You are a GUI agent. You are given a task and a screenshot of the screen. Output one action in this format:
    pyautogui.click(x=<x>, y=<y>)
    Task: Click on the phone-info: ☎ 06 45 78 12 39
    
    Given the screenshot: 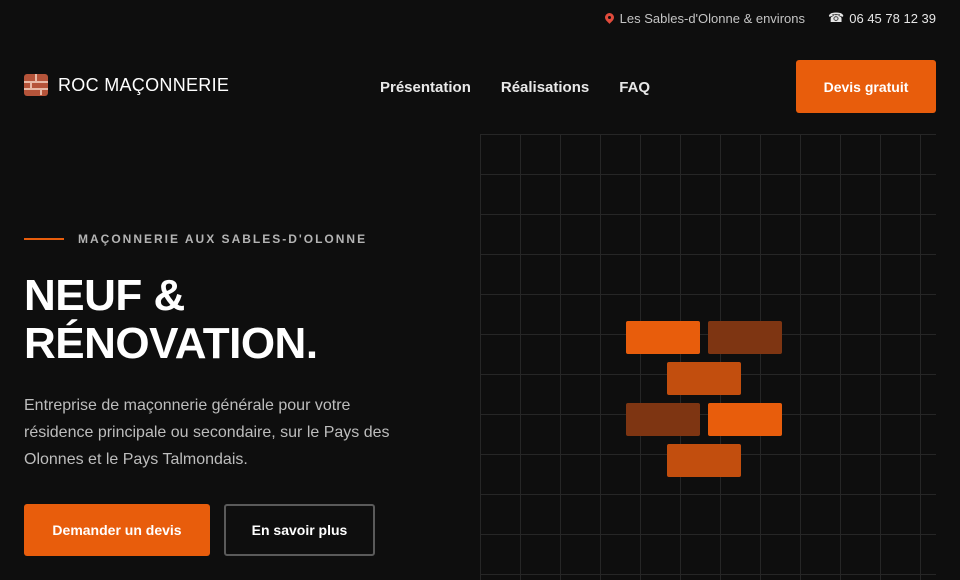 What is the action you would take?
    pyautogui.click(x=882, y=18)
    